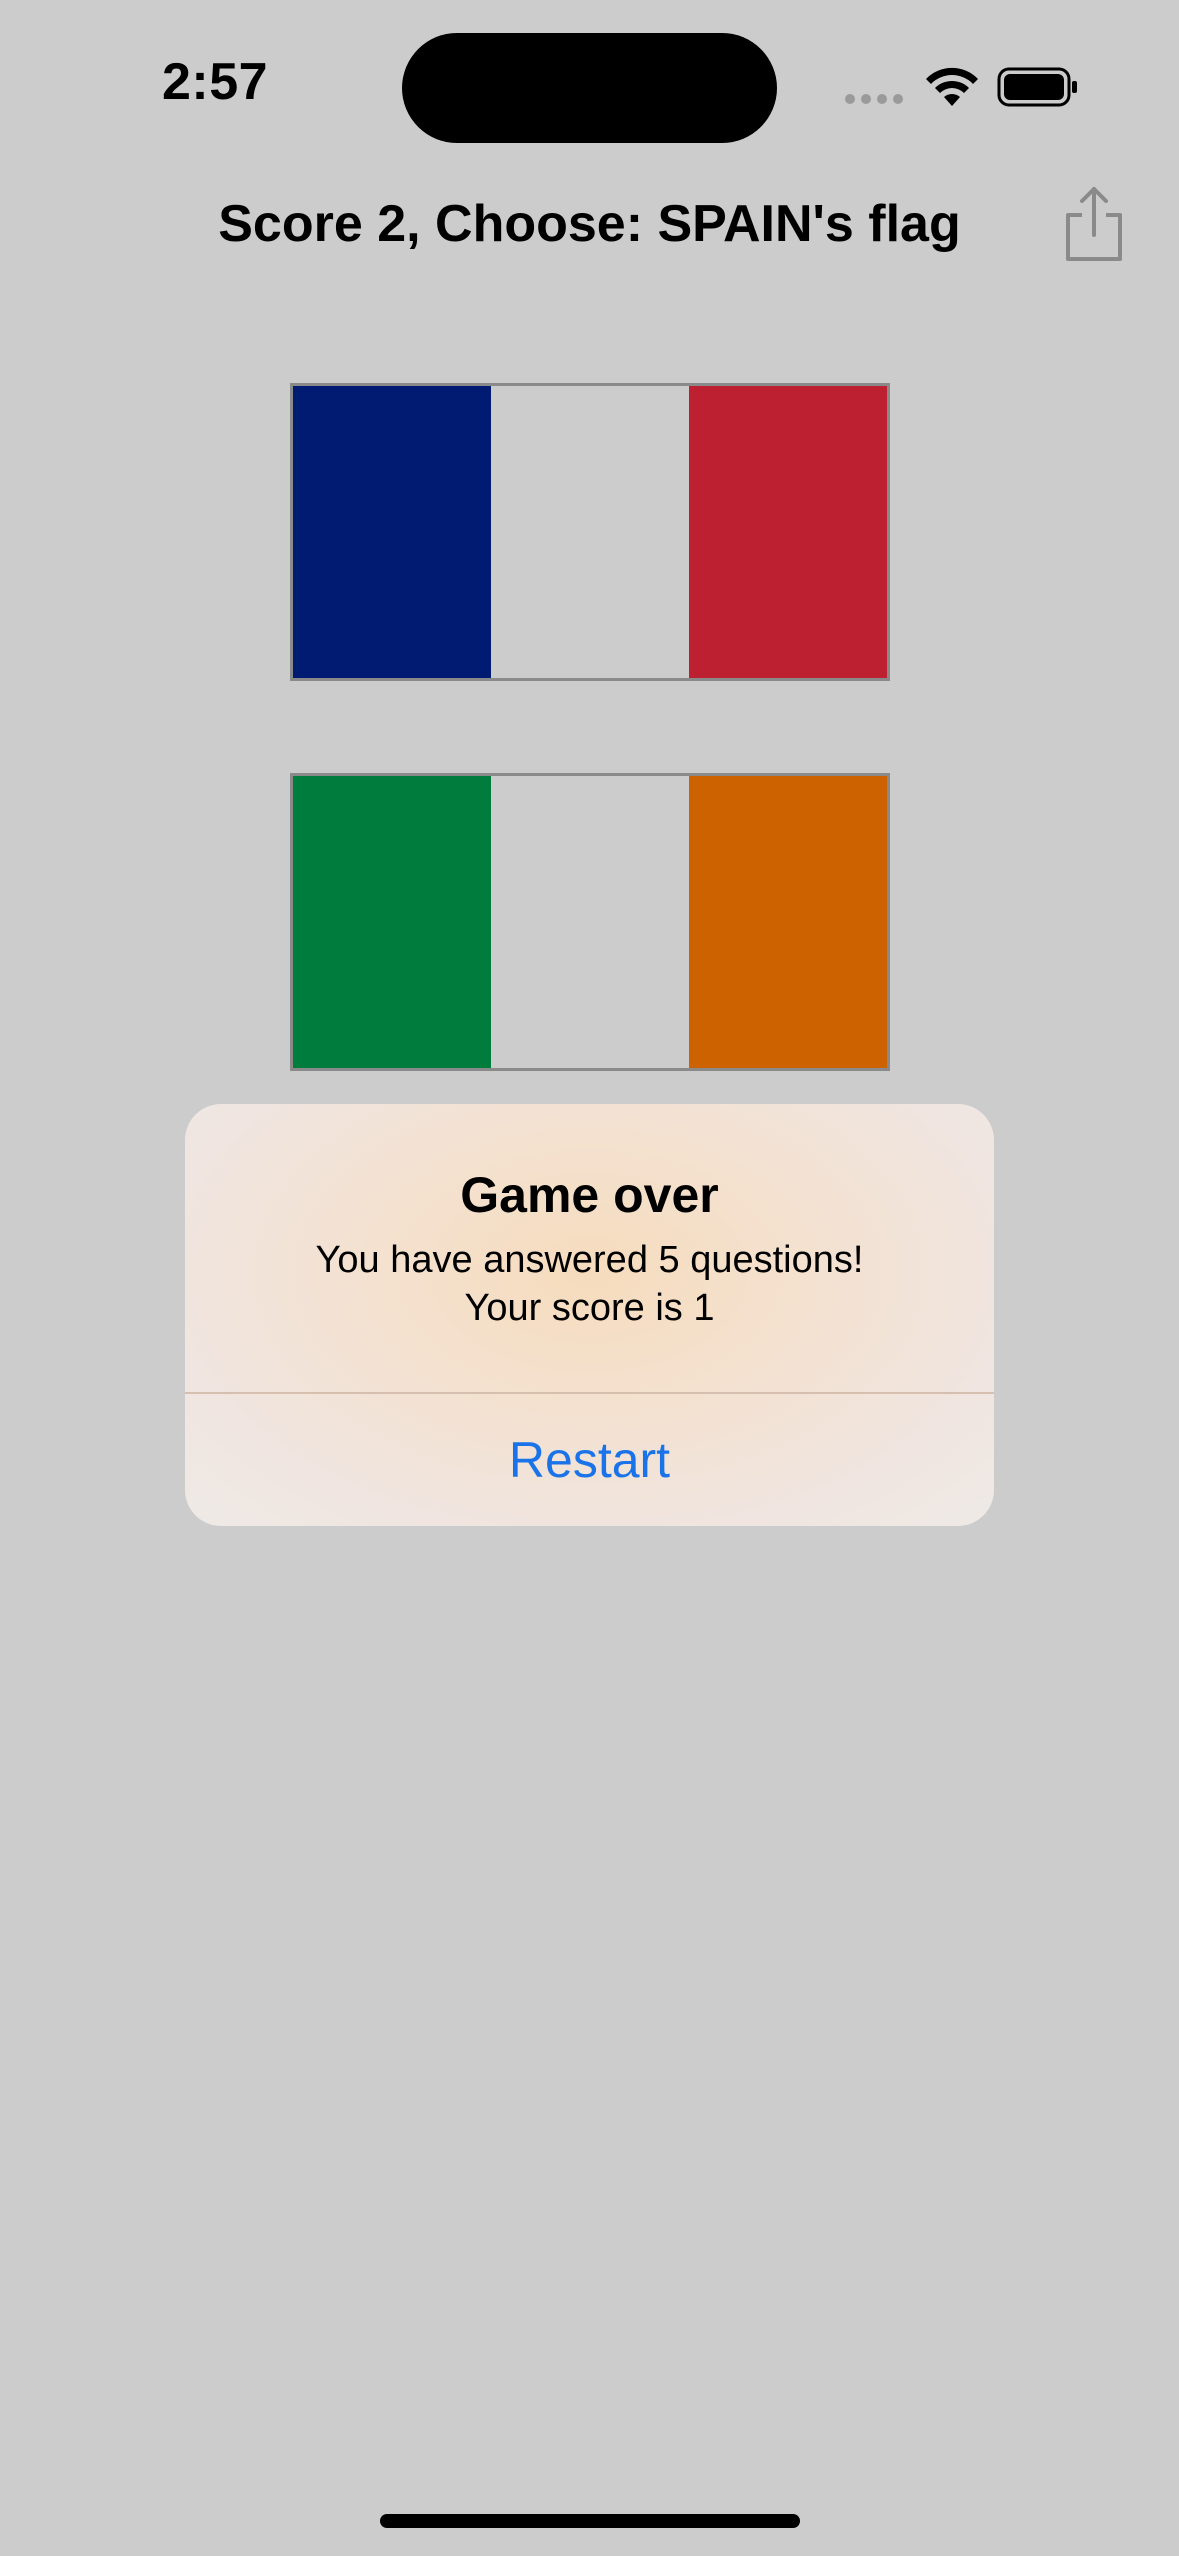  I want to click on battery-icon, so click(1037, 87).